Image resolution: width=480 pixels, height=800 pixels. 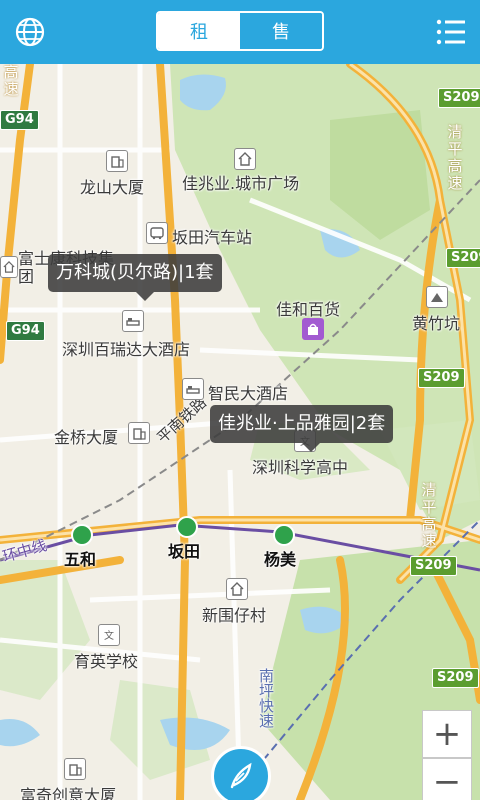 I want to click on listing-callout-jiazhao-shangpin: 佳兆业·上品雅园|2套, so click(x=302, y=428).